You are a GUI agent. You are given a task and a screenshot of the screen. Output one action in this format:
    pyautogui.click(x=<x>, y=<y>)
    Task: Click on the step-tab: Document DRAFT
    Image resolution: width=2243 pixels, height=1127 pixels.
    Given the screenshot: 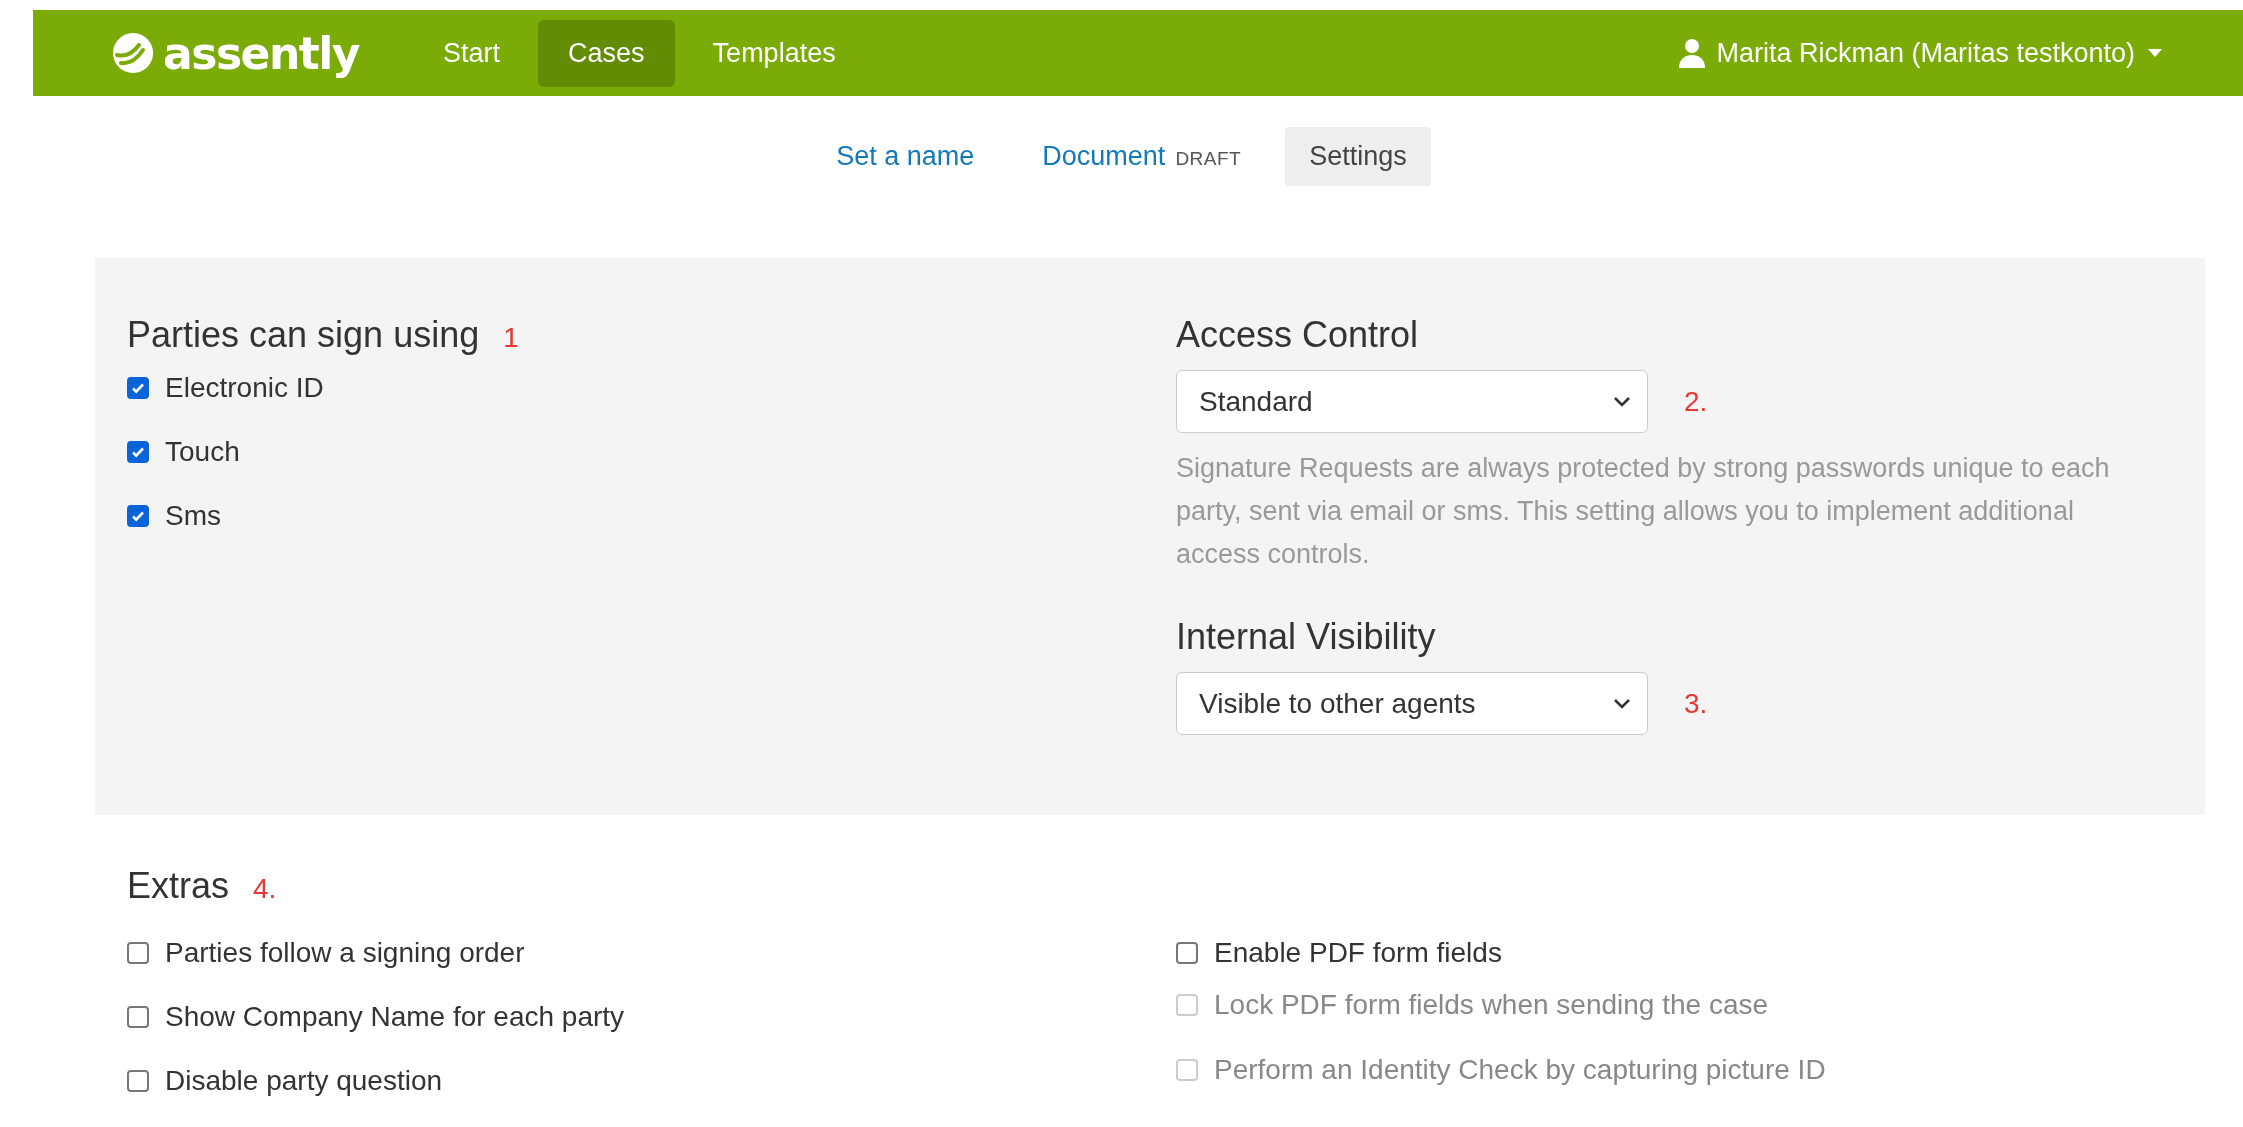 What is the action you would take?
    pyautogui.click(x=1142, y=156)
    